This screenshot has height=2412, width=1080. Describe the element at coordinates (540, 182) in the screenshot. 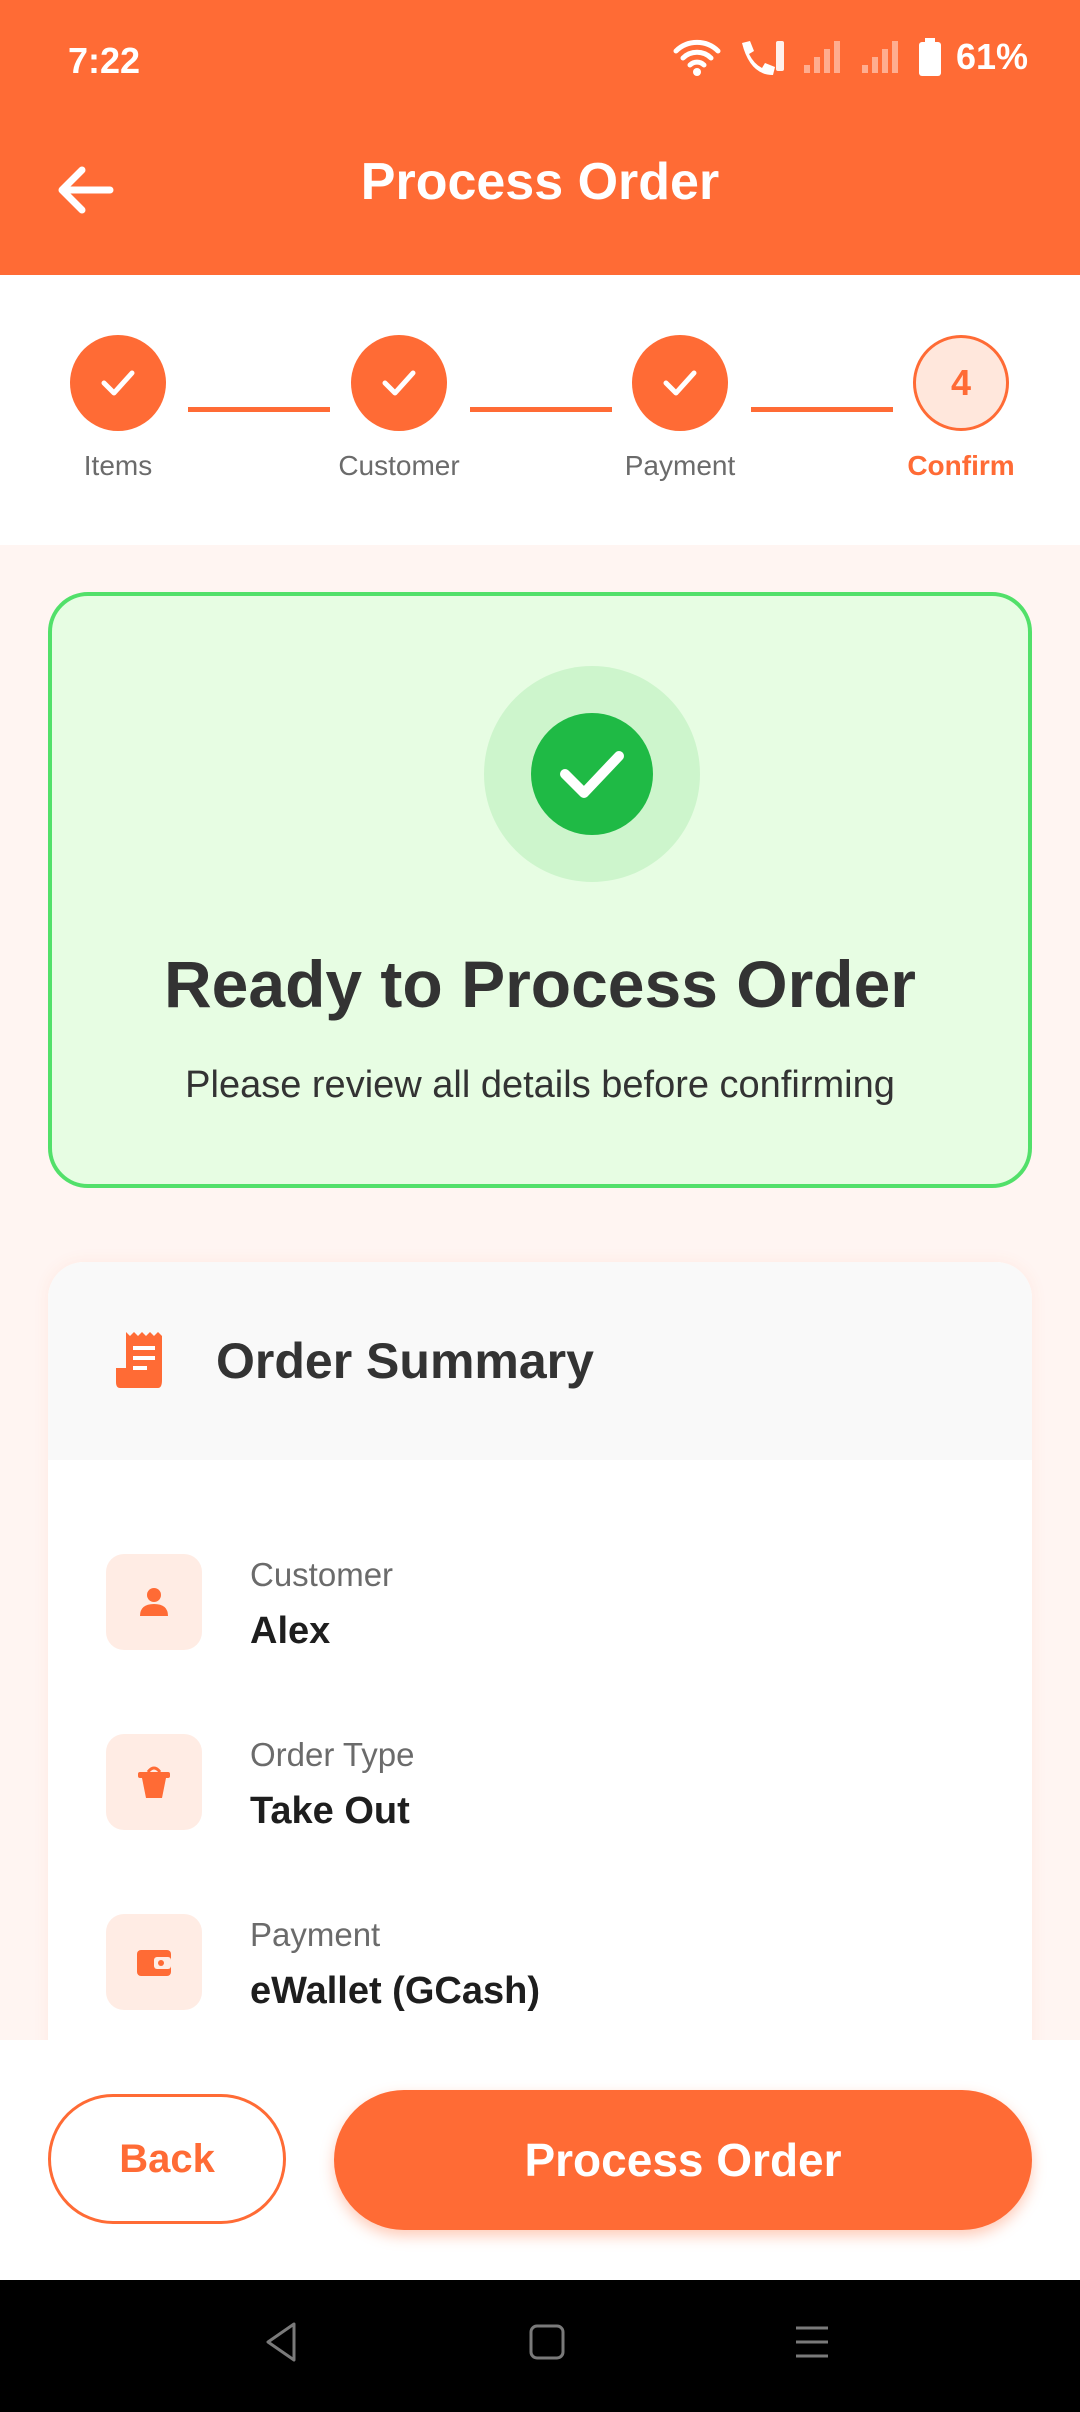

I see `page-title: Process Order` at that location.